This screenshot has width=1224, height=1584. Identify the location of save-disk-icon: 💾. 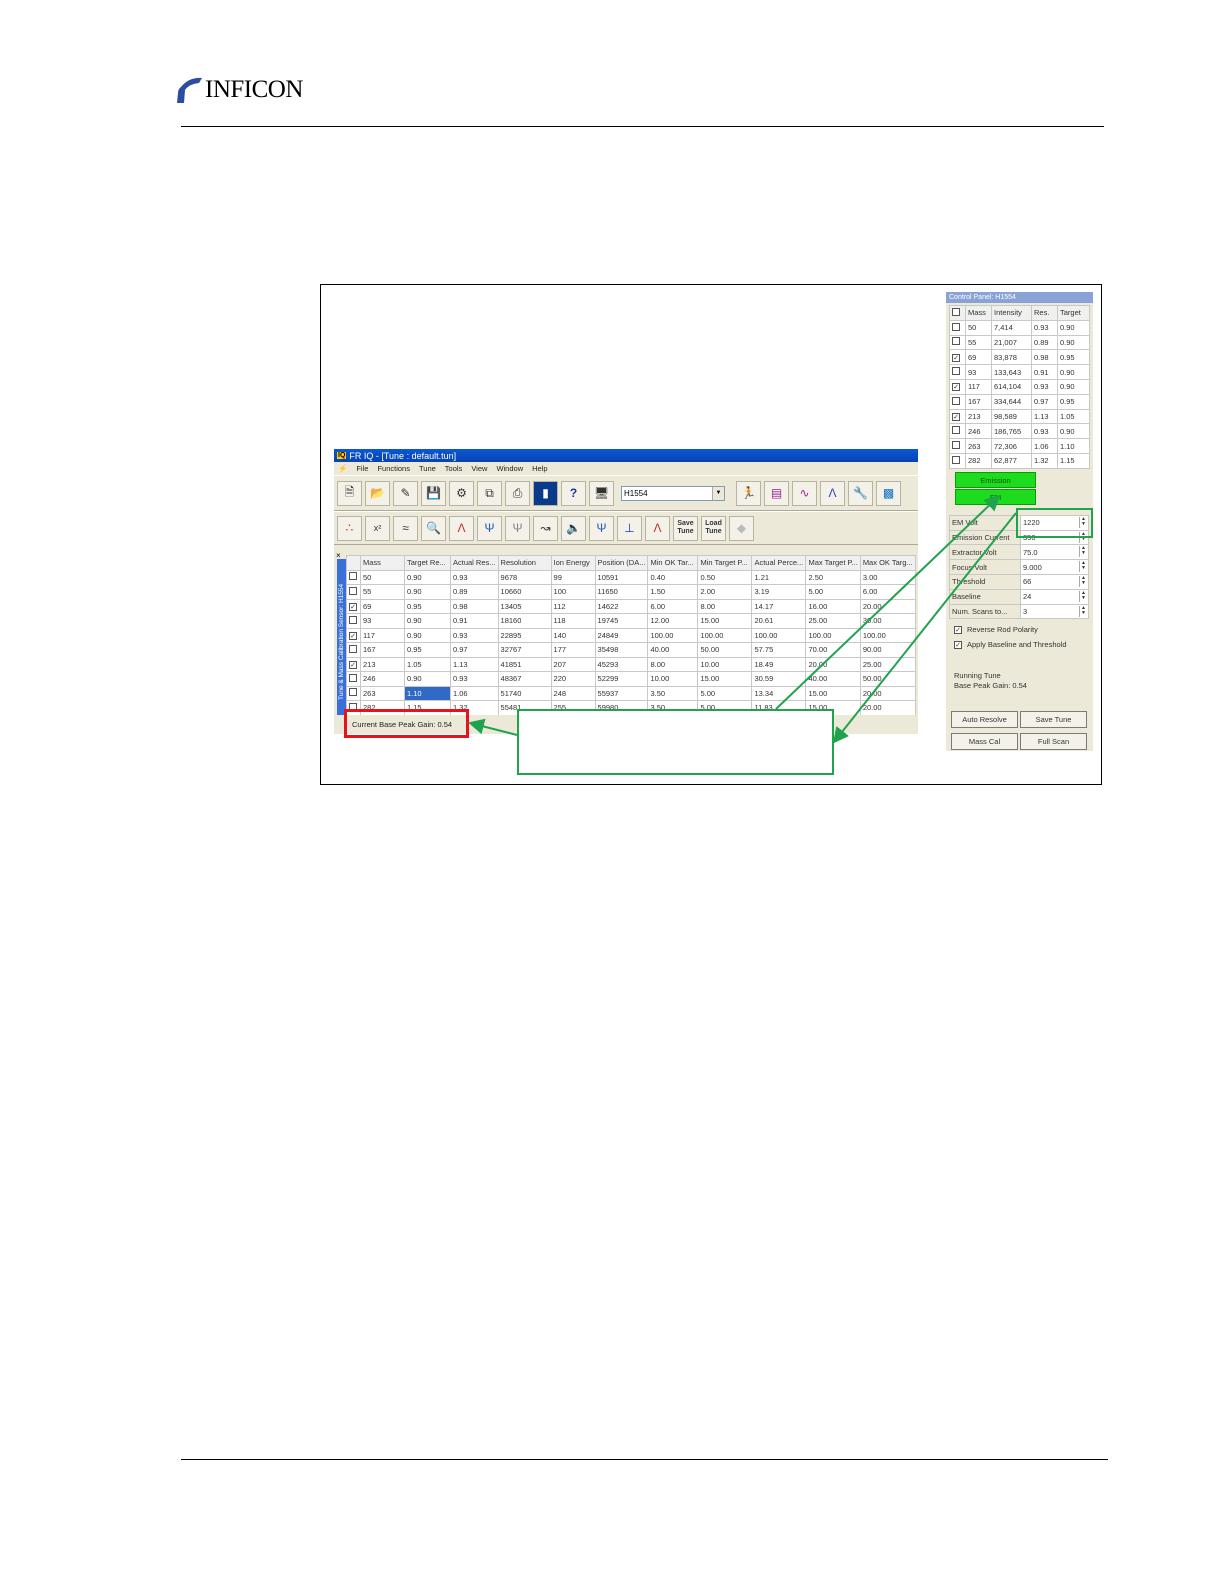
(433, 493).